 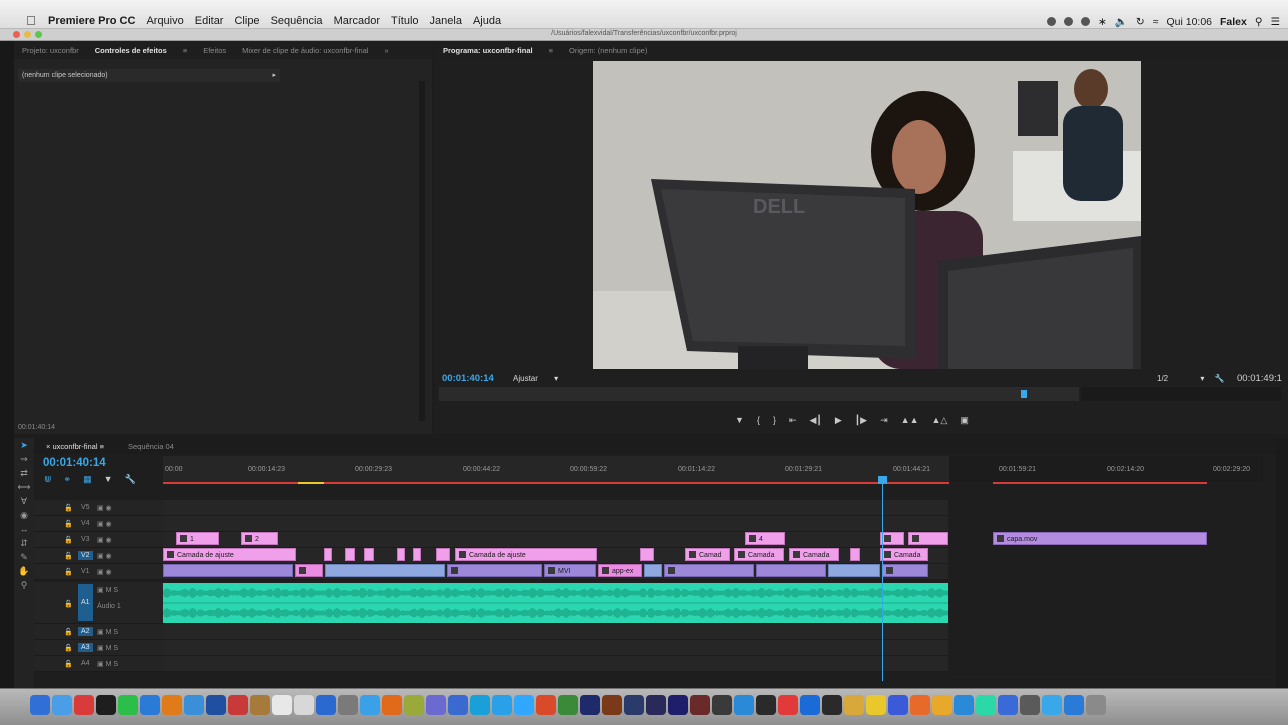 I want to click on track-name: A2, so click(x=85, y=631).